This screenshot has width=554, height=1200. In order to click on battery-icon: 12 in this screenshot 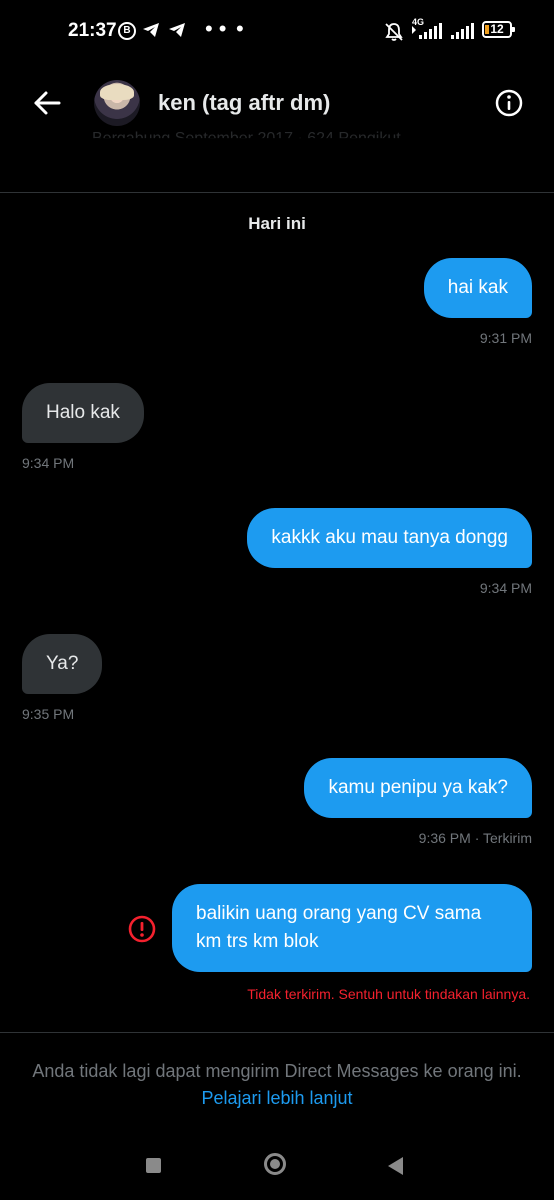, I will do `click(498, 29)`.